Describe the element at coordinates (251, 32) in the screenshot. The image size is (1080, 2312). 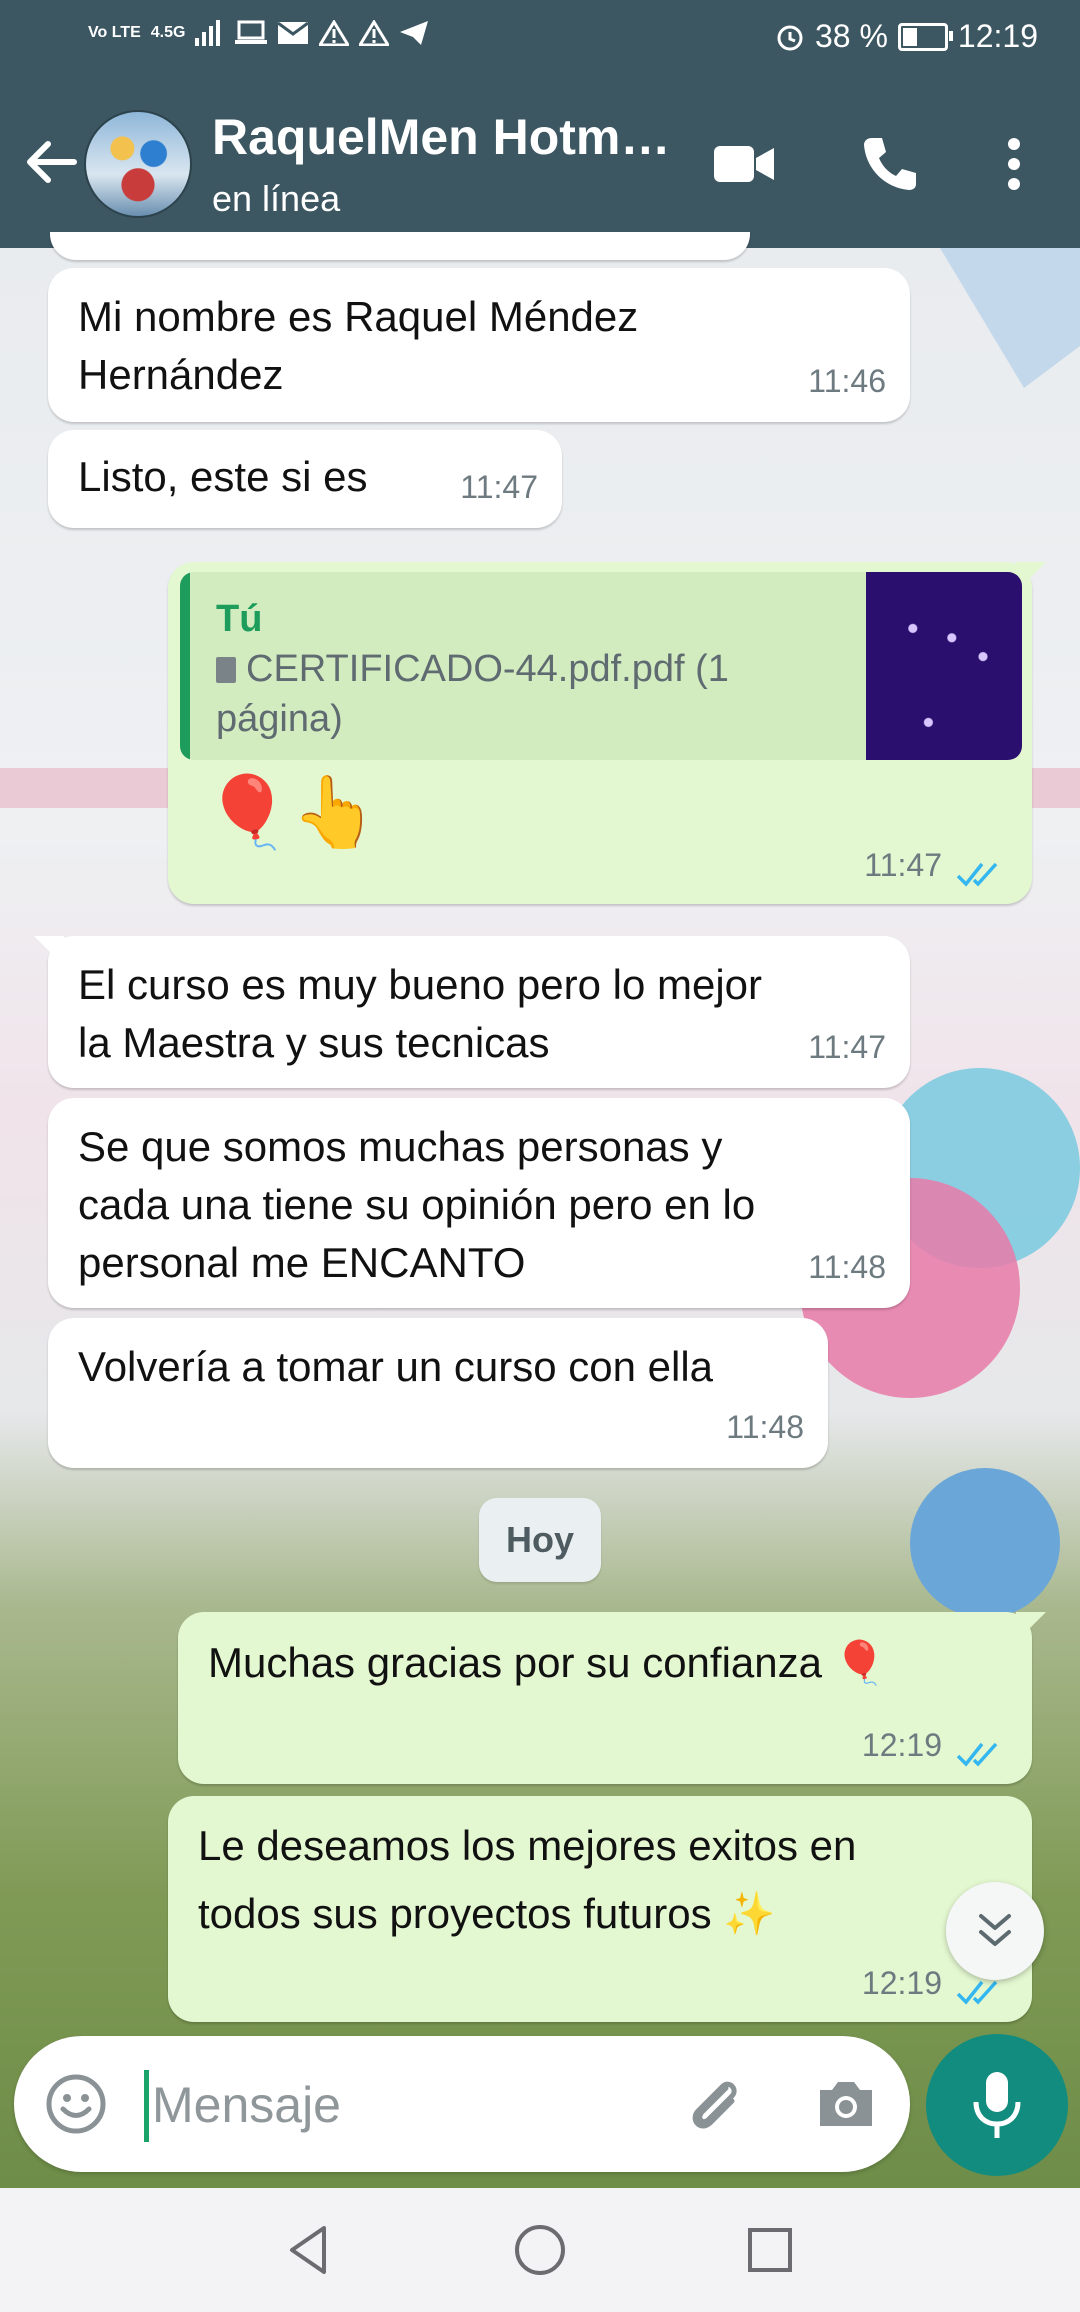
I see `laptop-icon` at that location.